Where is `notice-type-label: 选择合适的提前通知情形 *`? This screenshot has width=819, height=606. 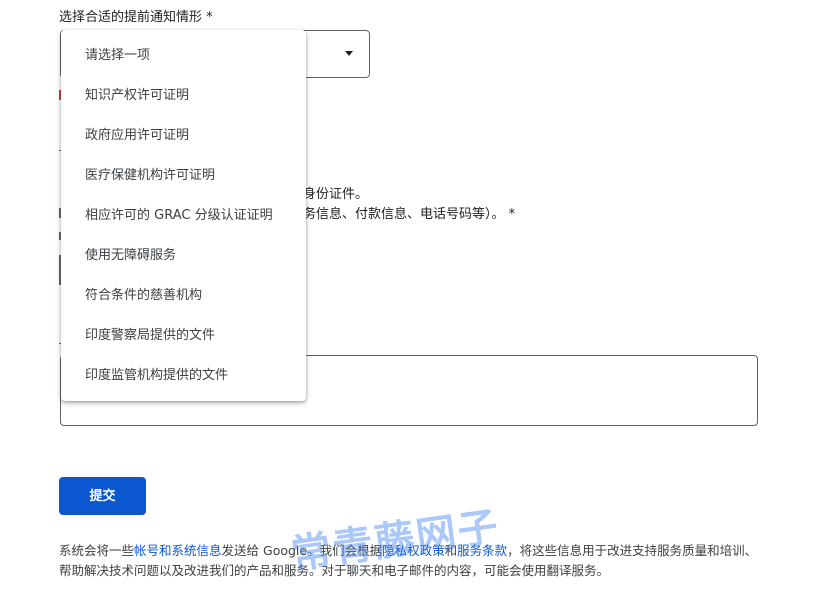
notice-type-label: 选择合适的提前通知情形 * is located at coordinates (136, 17).